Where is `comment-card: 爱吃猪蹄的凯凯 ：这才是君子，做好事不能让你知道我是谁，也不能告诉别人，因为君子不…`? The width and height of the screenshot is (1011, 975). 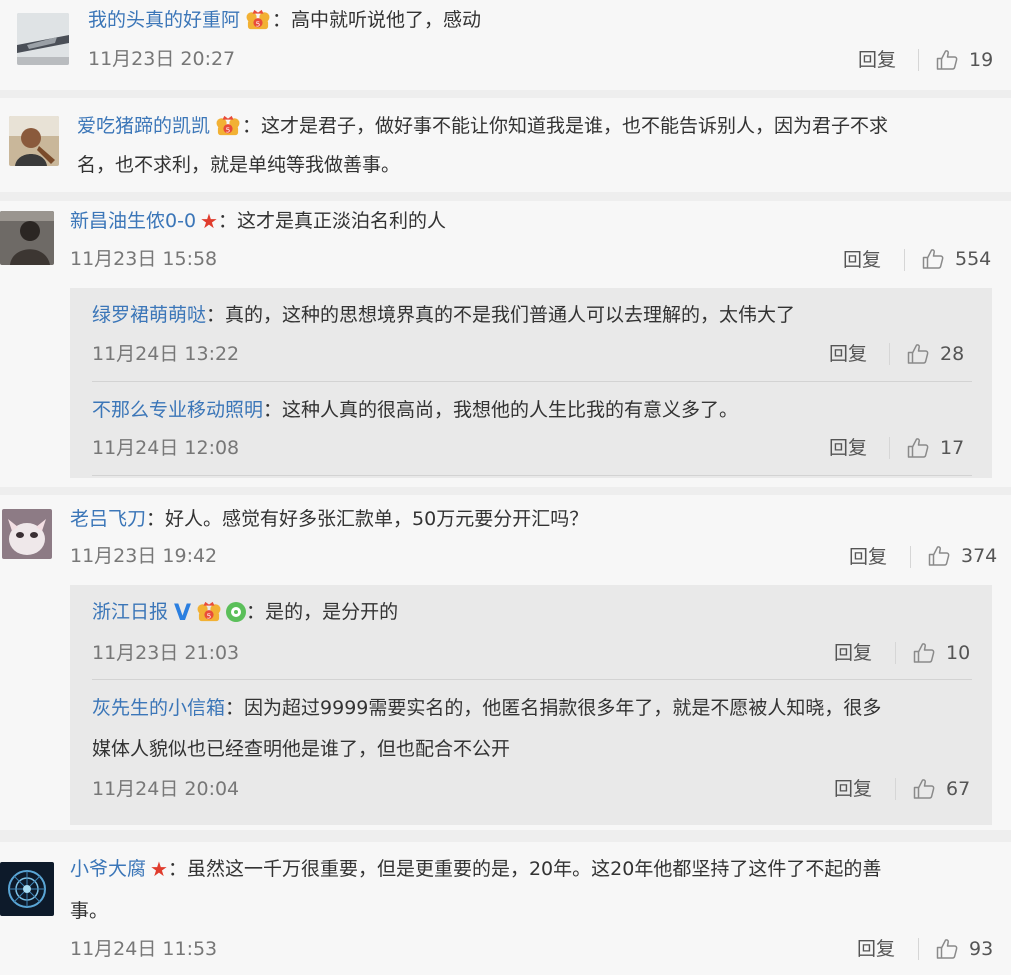 comment-card: 爱吃猪蹄的凯凯 ：这才是君子，做好事不能让你知道我是谁，也不能告诉别人，因为君子不… is located at coordinates (505, 145).